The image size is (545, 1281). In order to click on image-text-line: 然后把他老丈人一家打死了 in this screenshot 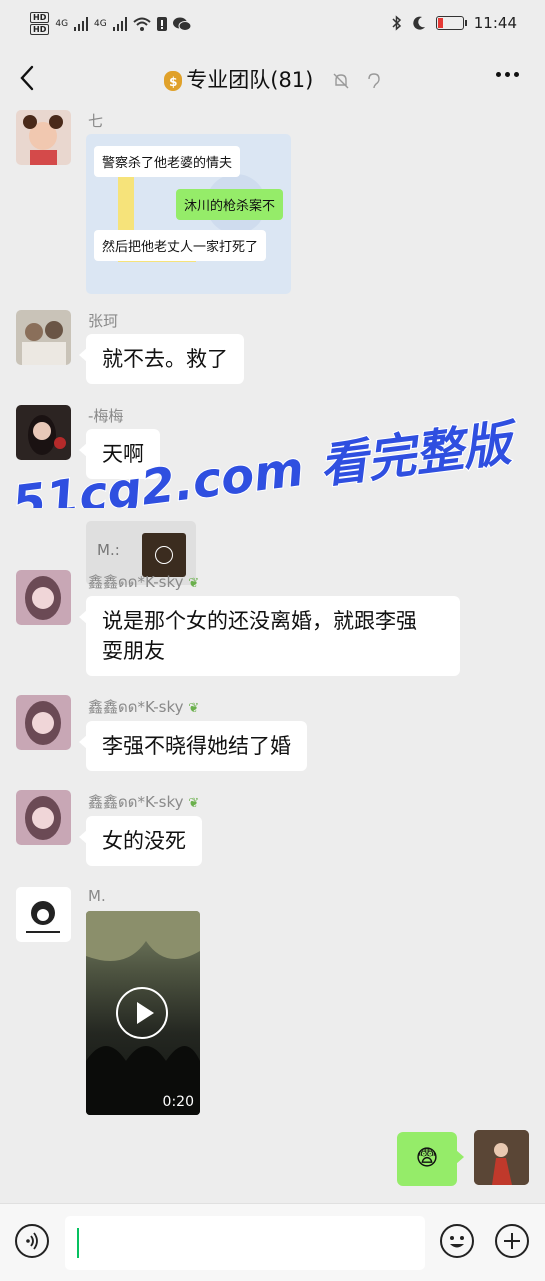, I will do `click(180, 245)`.